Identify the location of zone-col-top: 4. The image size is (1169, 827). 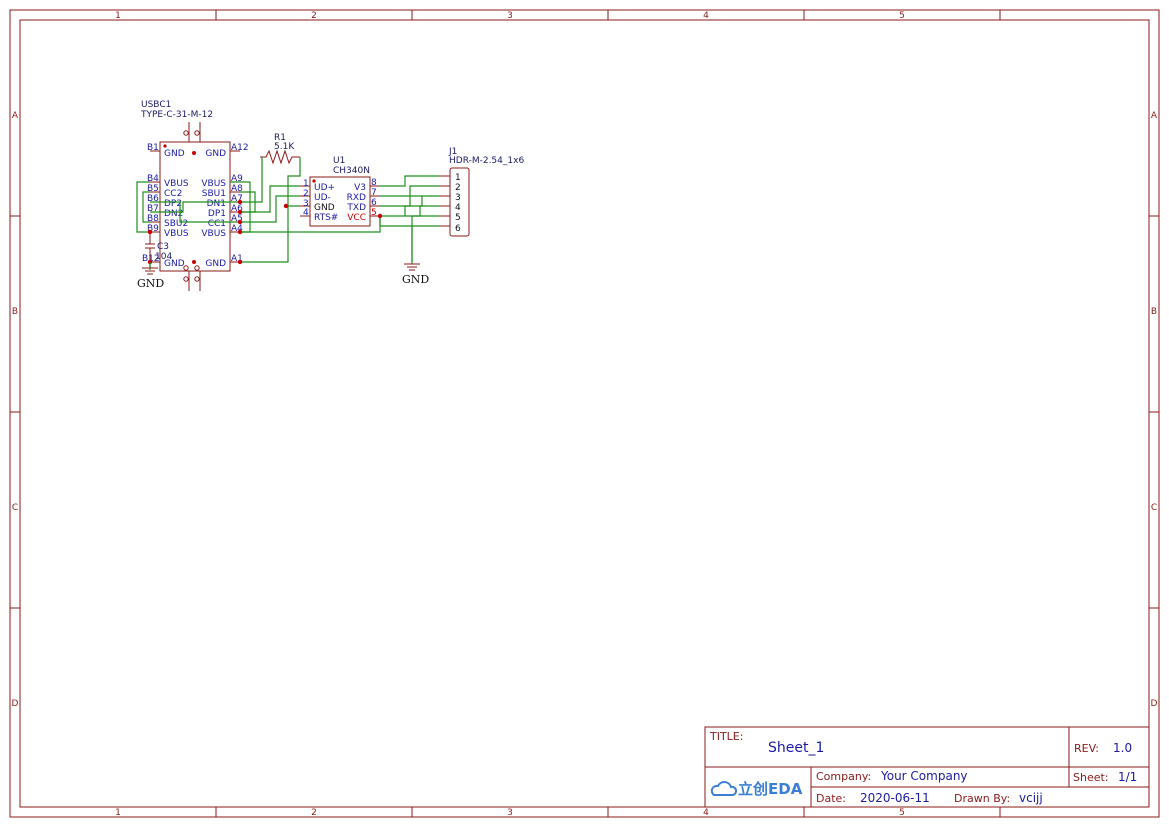
(706, 16).